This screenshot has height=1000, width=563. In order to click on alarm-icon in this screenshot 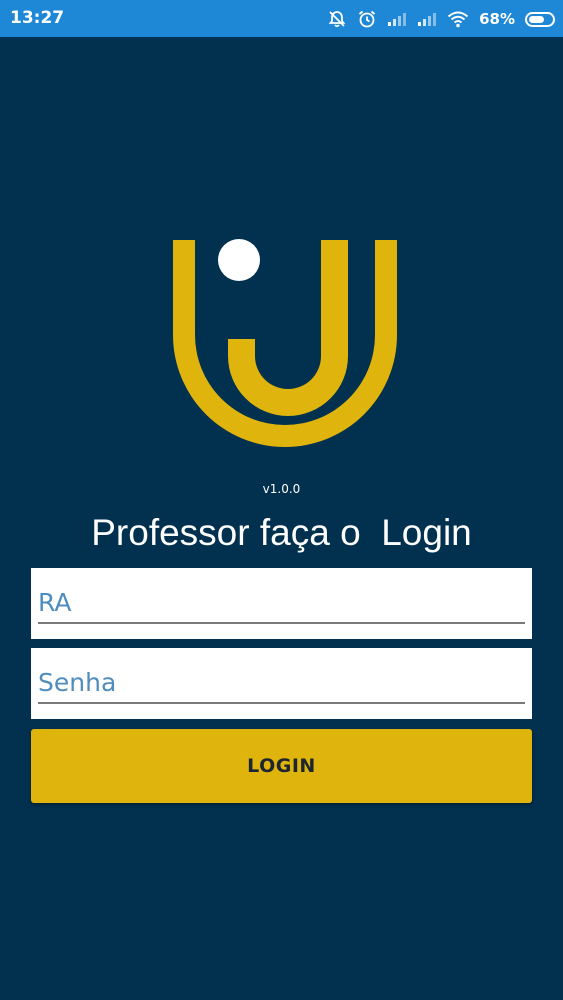, I will do `click(367, 19)`.